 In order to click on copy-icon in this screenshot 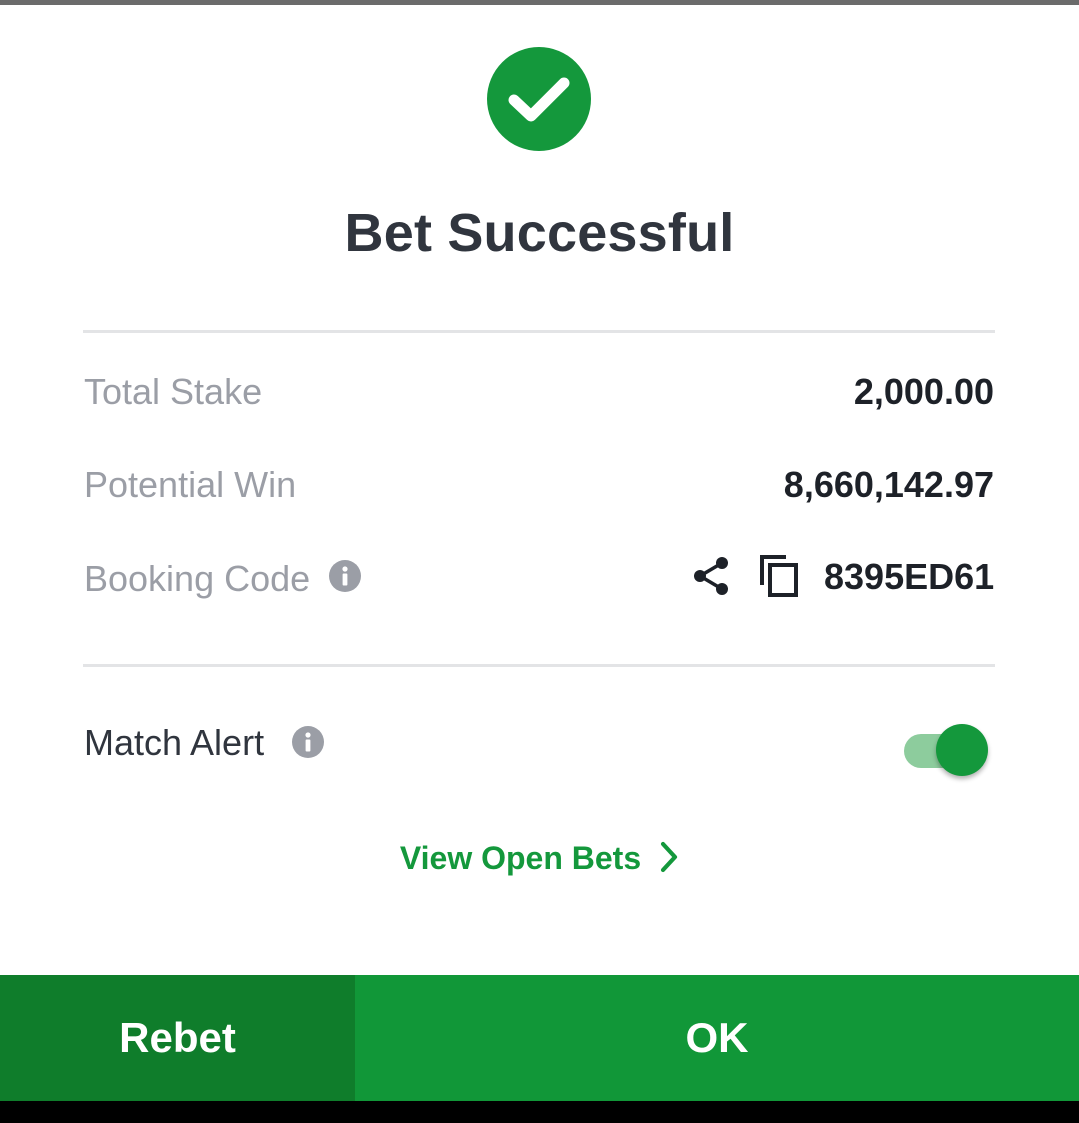, I will do `click(780, 576)`.